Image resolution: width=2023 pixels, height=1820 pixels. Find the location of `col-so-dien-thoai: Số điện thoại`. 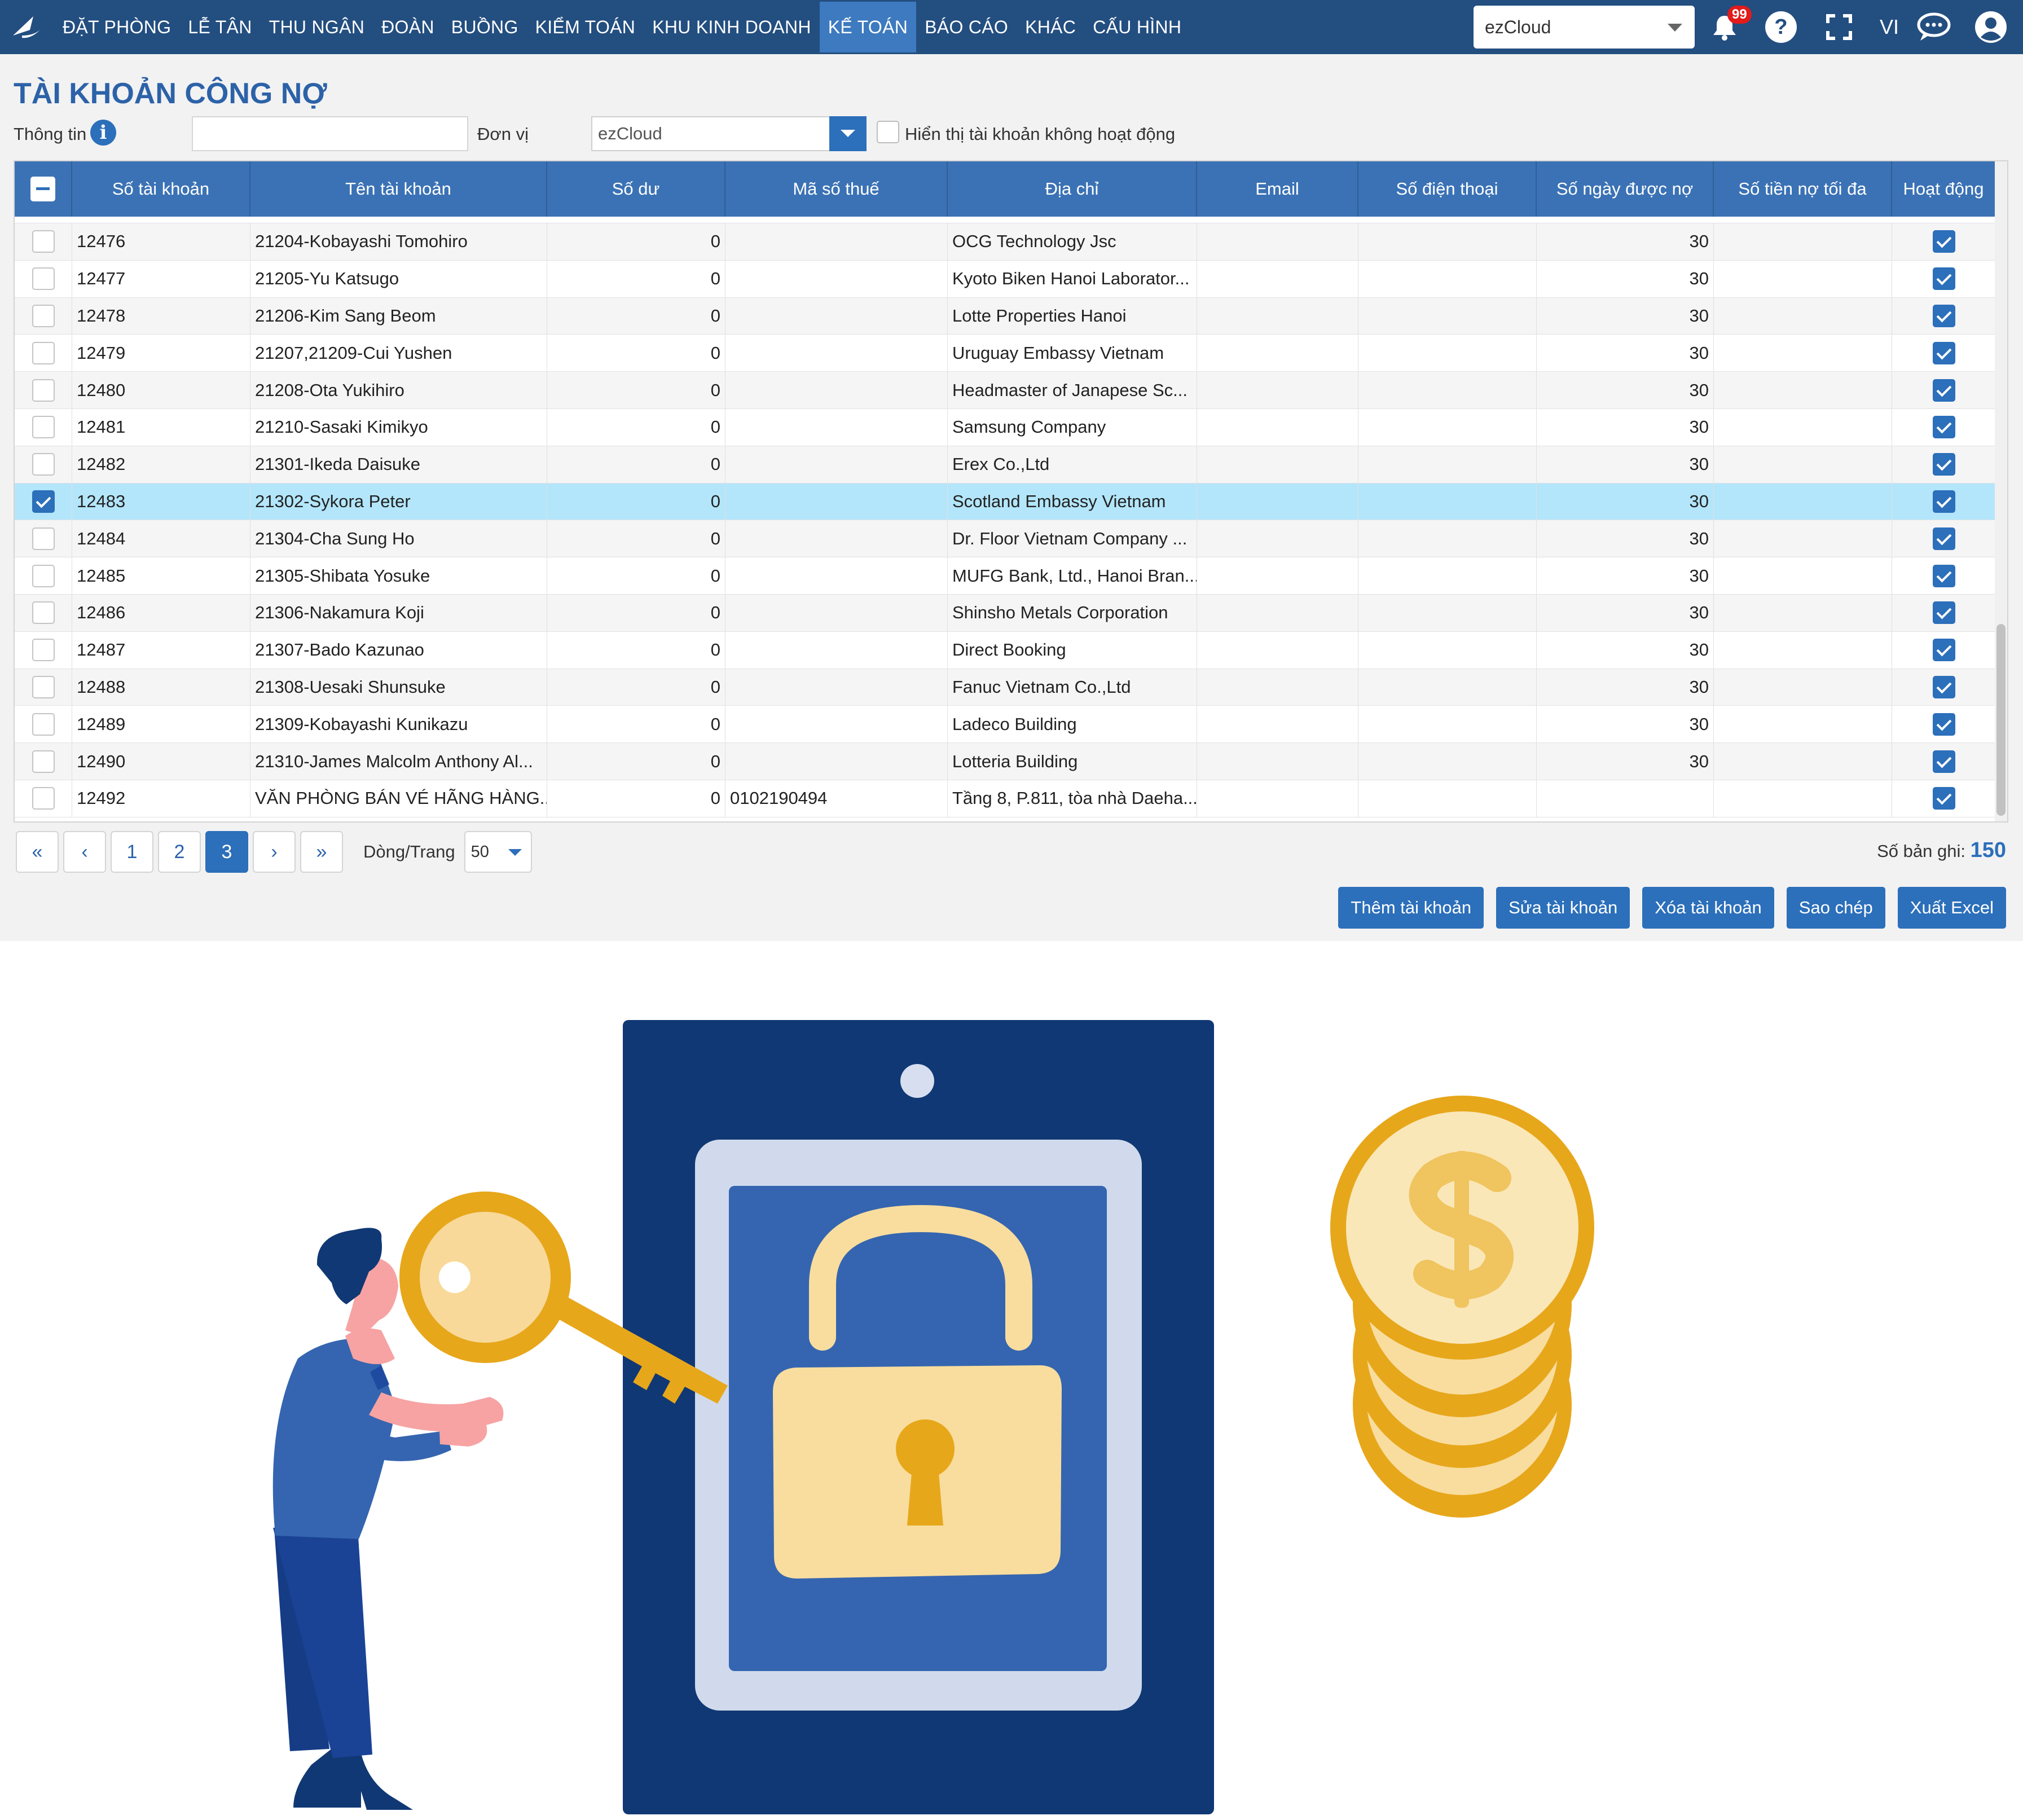

col-so-dien-thoai: Số điện thoại is located at coordinates (1447, 189).